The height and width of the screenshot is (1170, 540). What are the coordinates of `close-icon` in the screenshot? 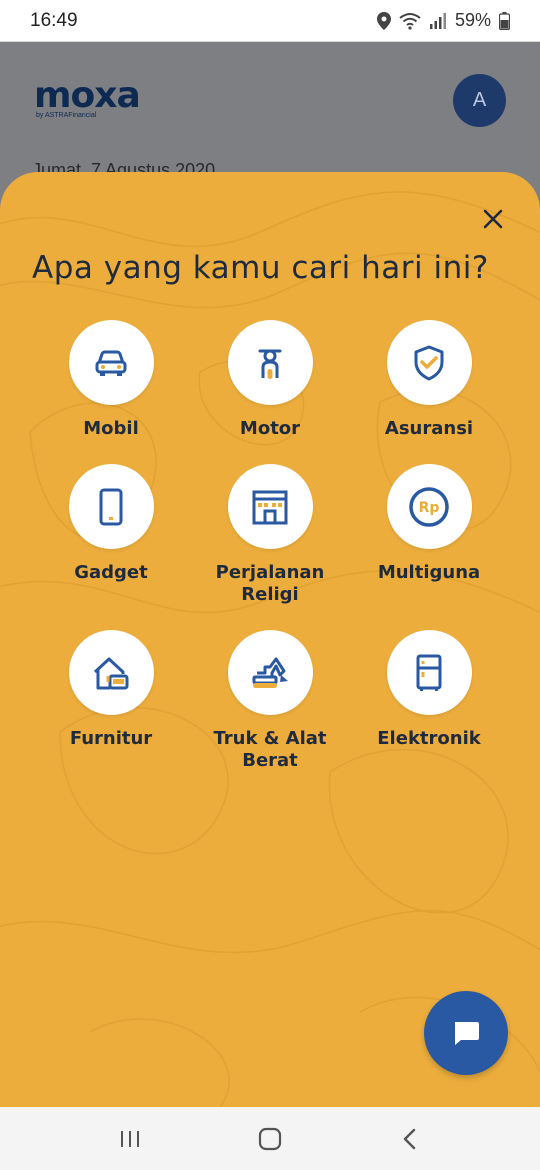 It's located at (493, 219).